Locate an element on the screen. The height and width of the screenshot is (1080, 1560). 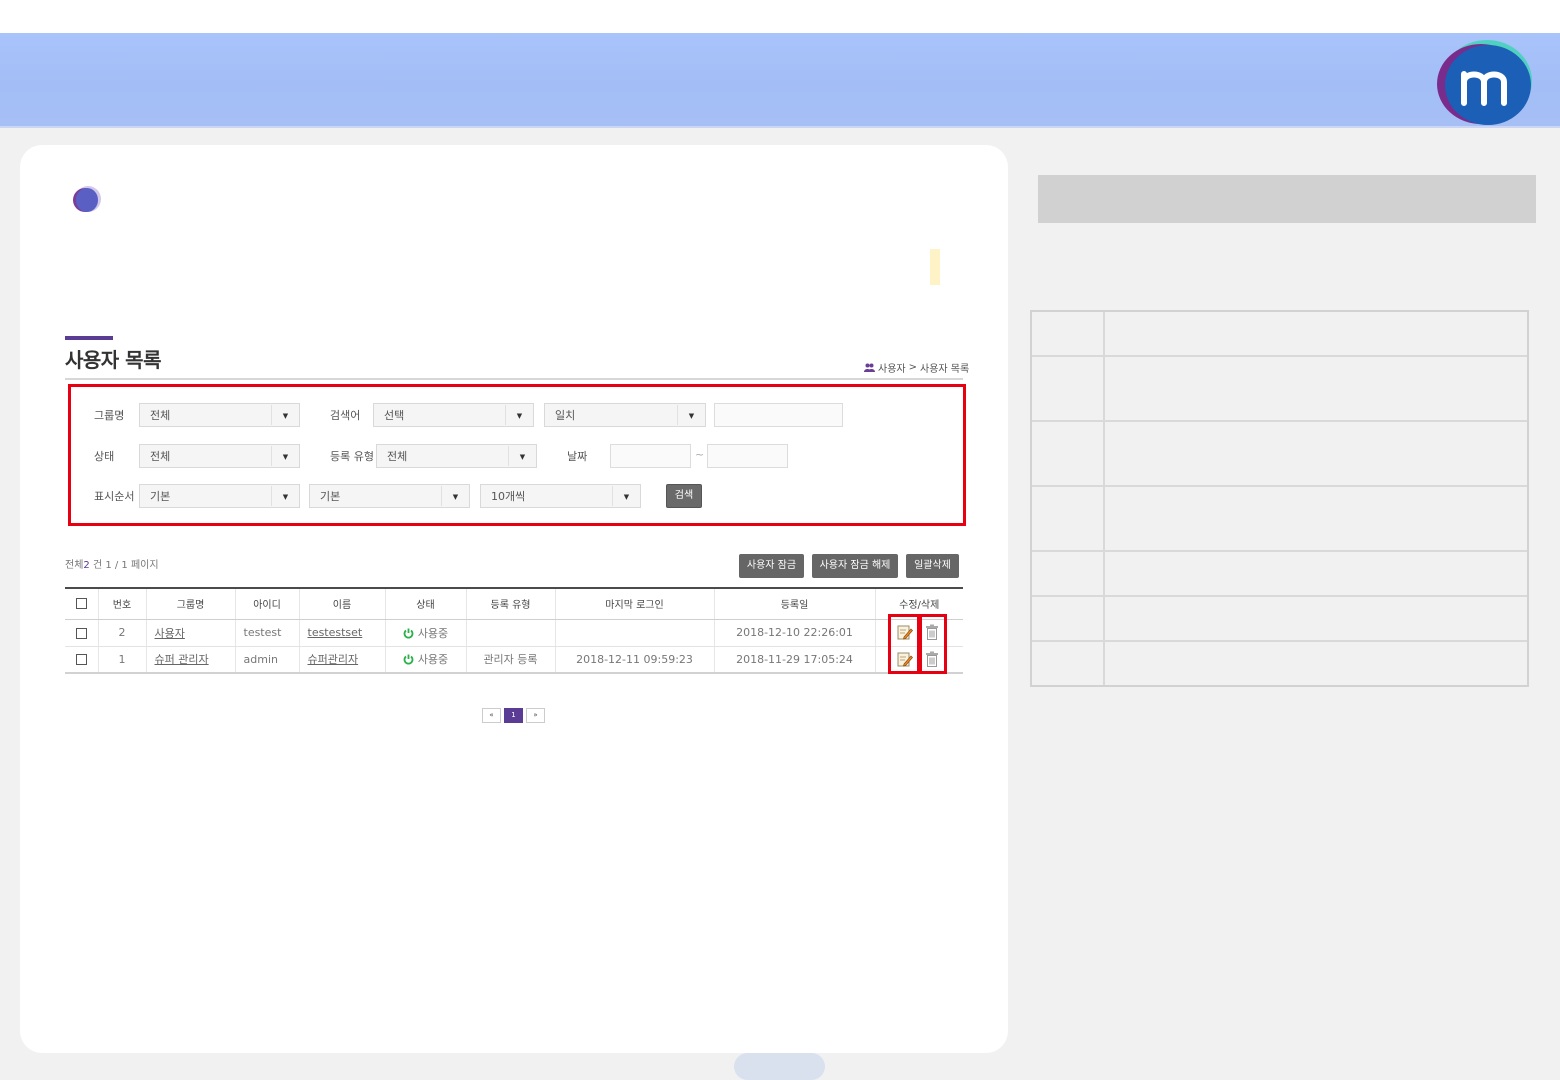
table-header-row: 번호 그룹명 아이디 이름 상태 등록 유형 마지막 로그인 등록일 수정/삭제 is located at coordinates (514, 603).